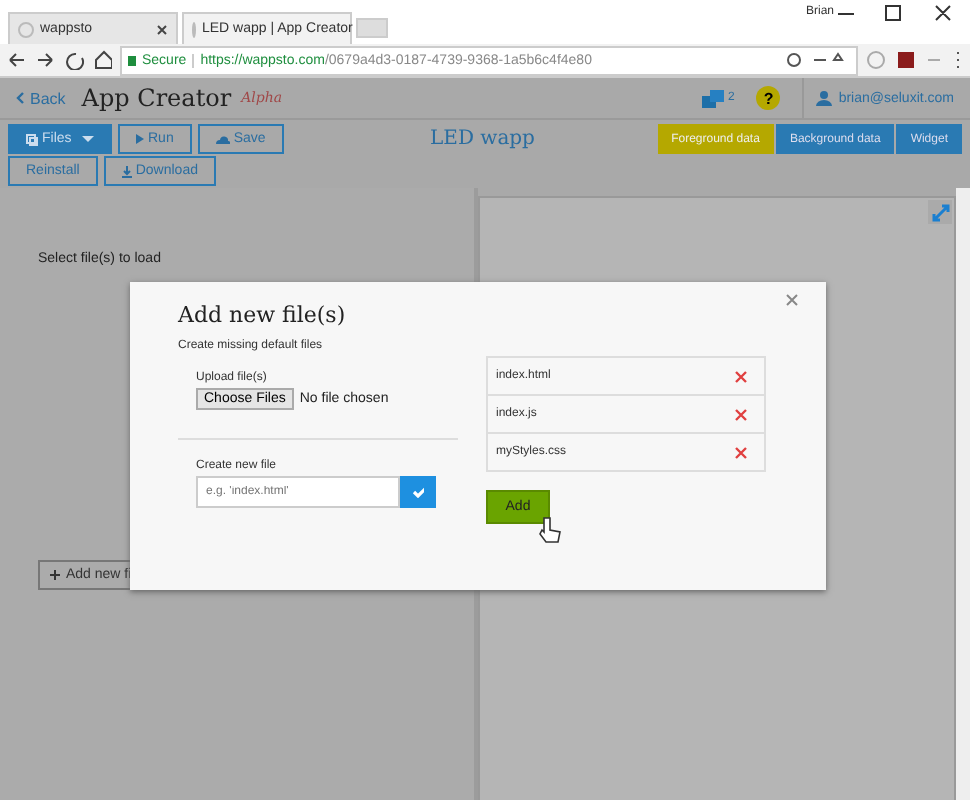  I want to click on help-button: ?, so click(768, 98).